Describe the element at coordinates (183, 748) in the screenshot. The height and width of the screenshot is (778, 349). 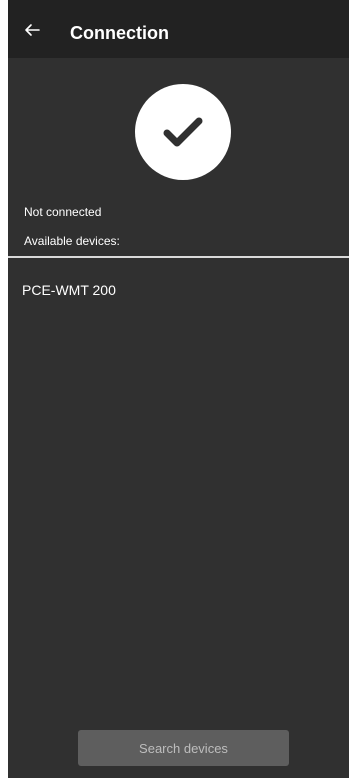
I see `search-devices-button: Search devices` at that location.